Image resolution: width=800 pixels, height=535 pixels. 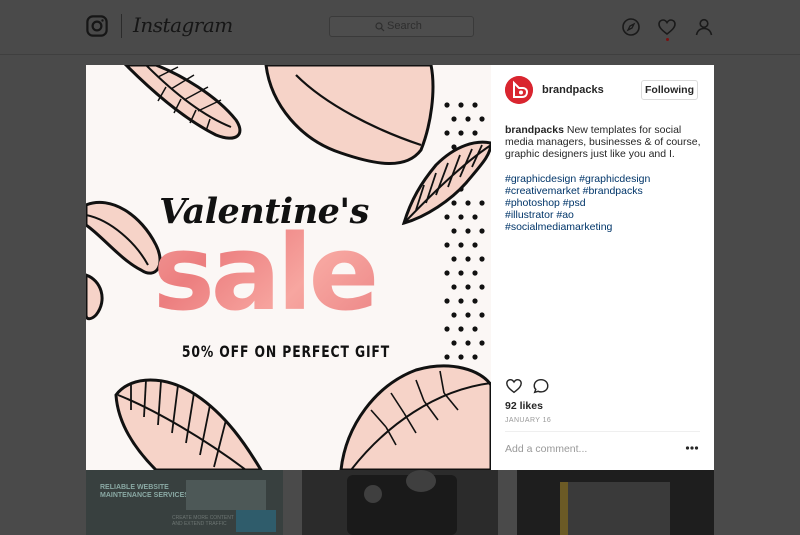 I want to click on thumbnail-title: RELIABLE WEBSITE MAINTENANCE SERVICES, so click(x=144, y=491).